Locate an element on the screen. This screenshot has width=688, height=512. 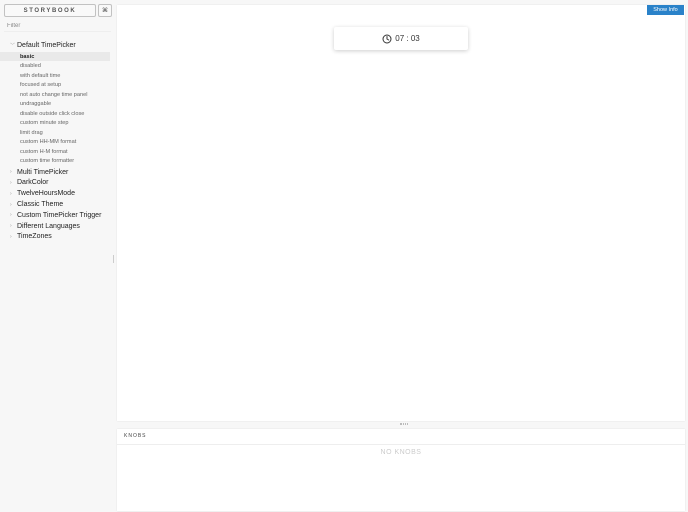
keyboard-shortcuts-button: ⌘ is located at coordinates (105, 10).